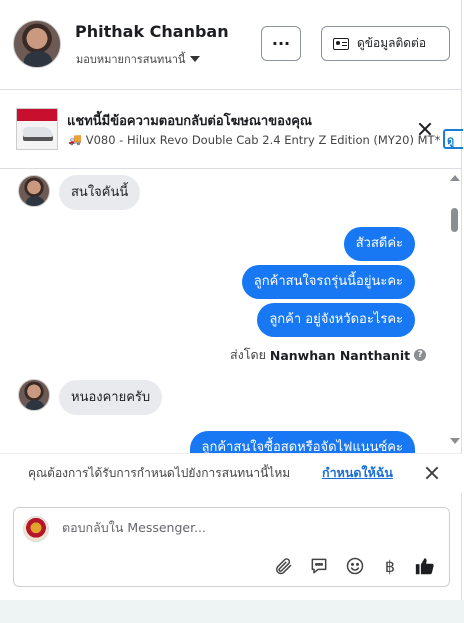  I want to click on assign-to-me-link: กำหนดให้ฉัน, so click(357, 473).